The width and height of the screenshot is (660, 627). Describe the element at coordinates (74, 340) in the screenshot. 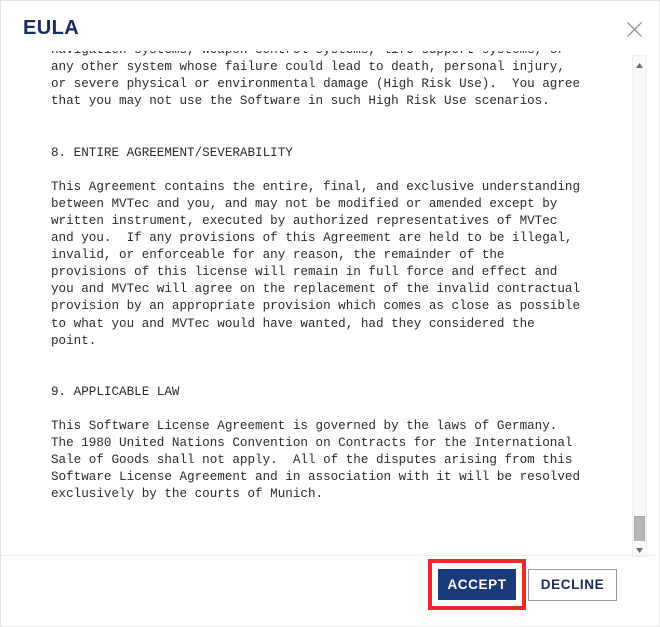

I see `eula-line: point.` at that location.